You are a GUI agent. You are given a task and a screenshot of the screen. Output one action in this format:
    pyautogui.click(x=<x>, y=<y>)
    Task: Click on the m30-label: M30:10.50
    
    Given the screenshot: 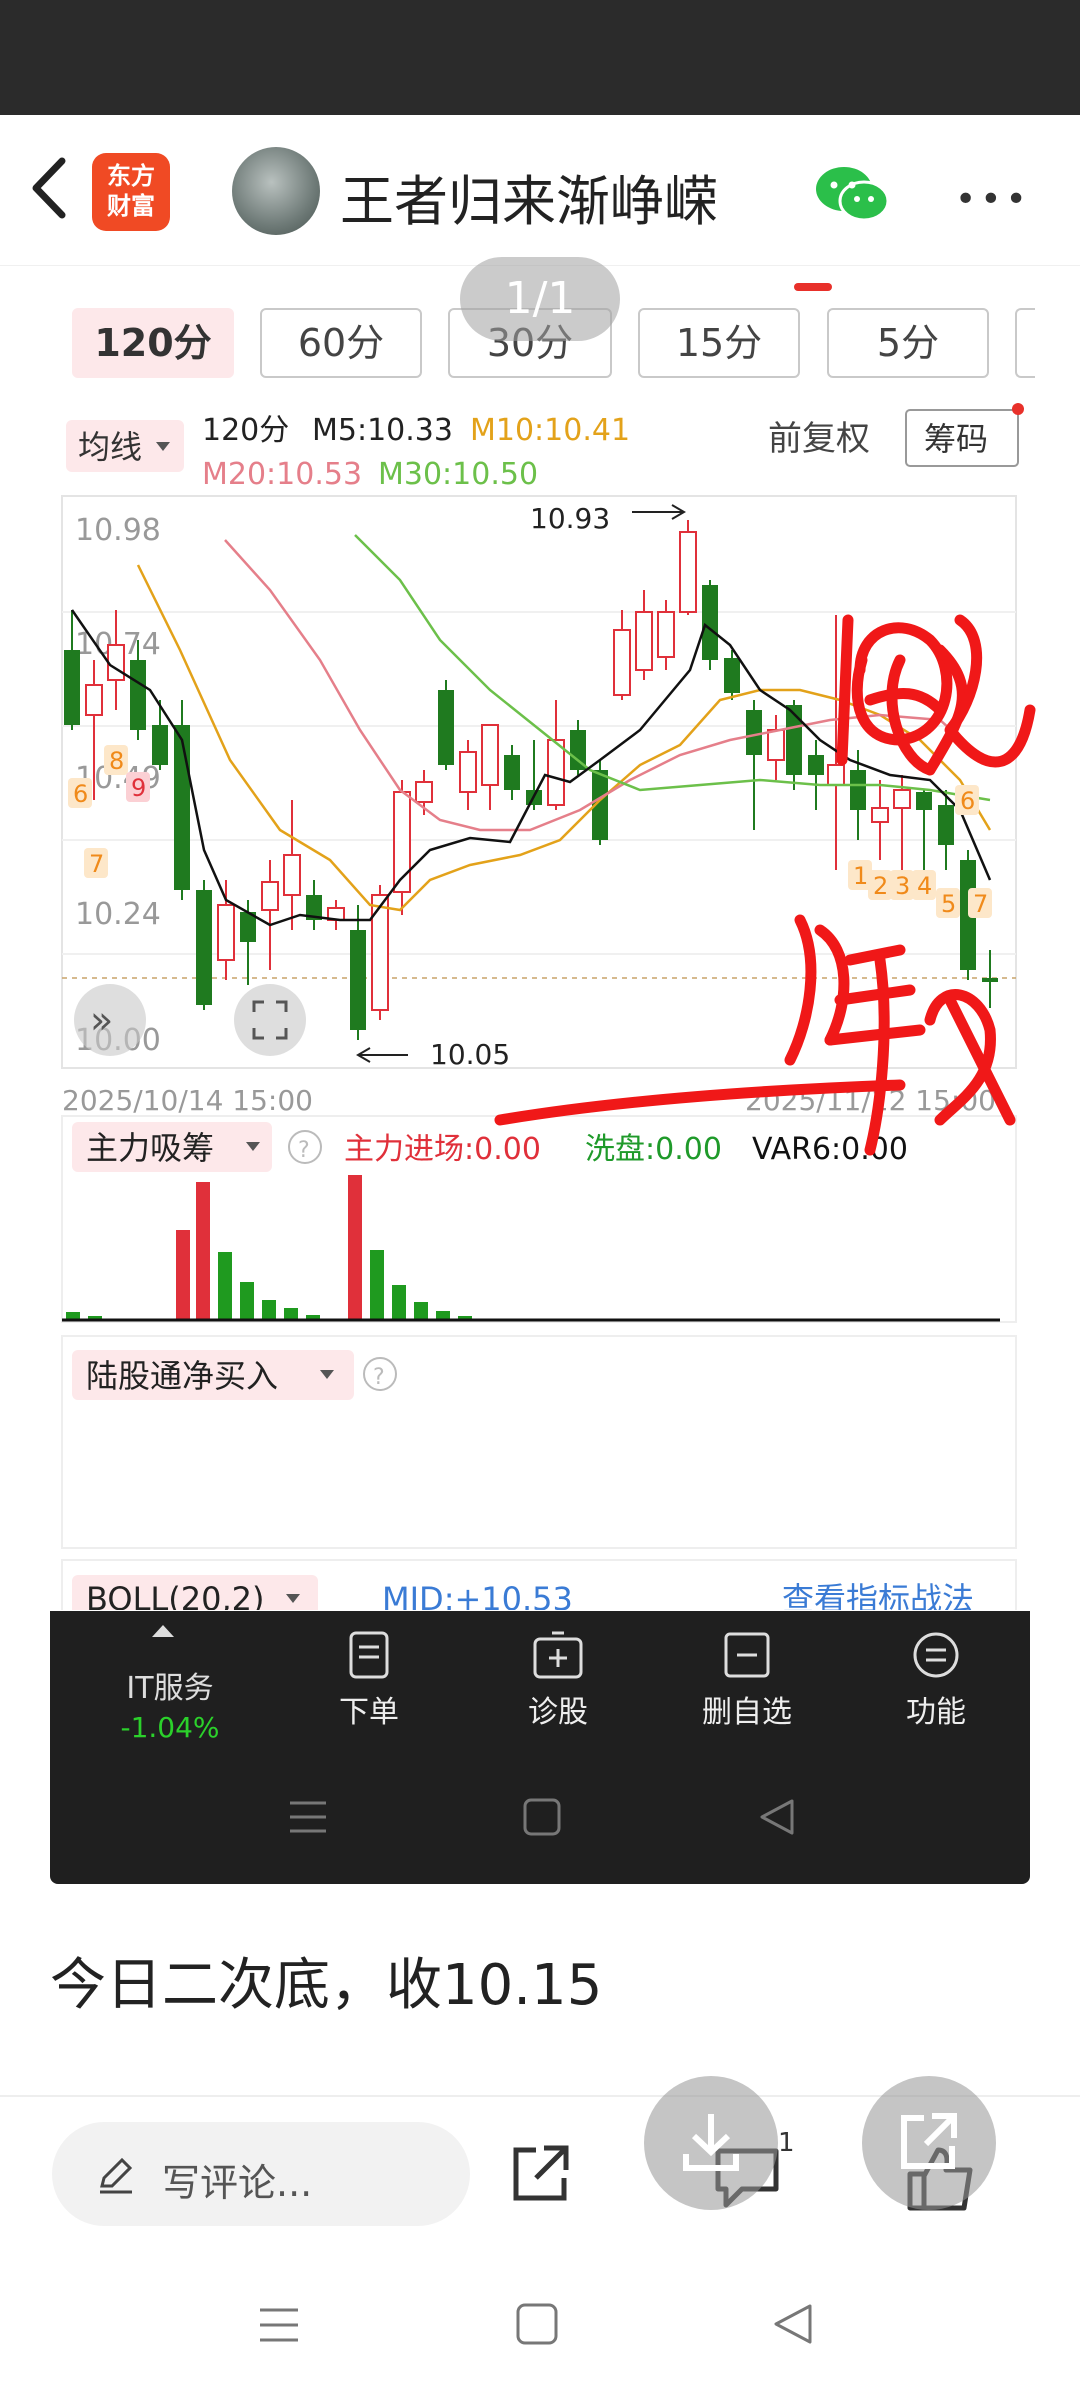 What is the action you would take?
    pyautogui.click(x=458, y=474)
    